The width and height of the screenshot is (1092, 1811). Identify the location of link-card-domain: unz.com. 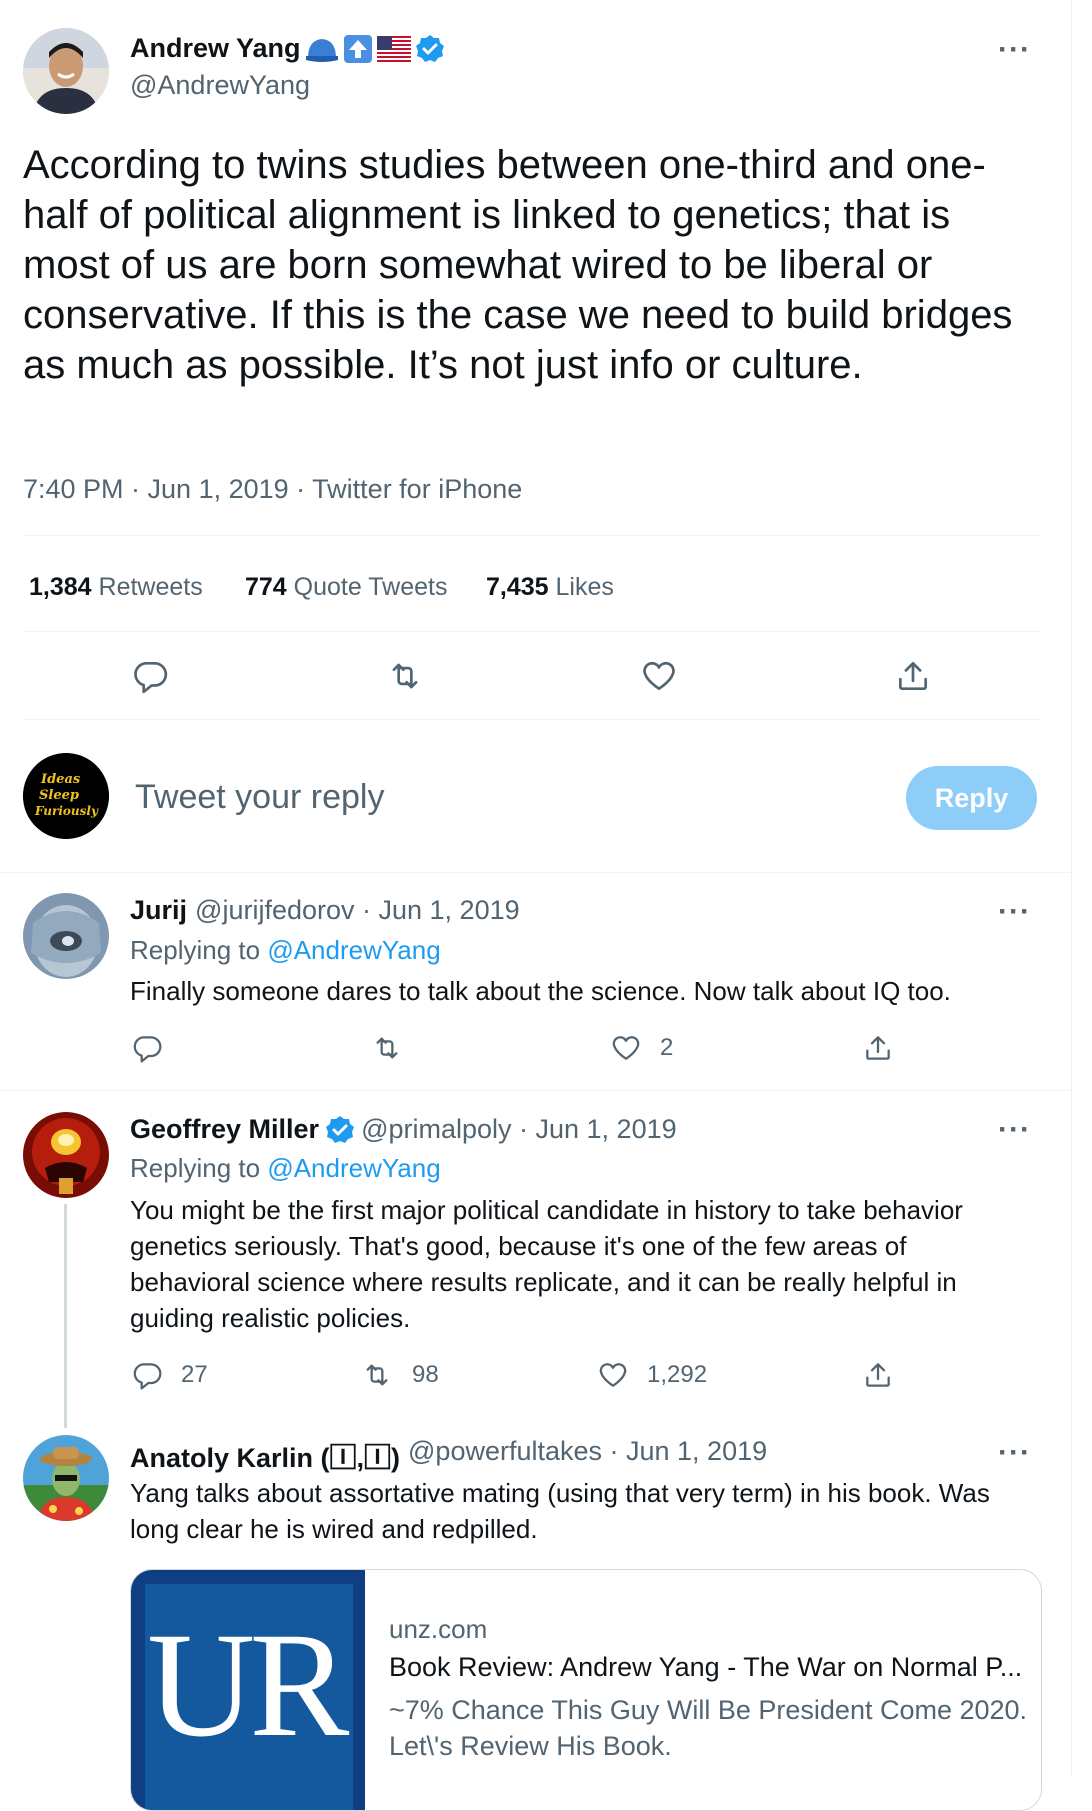
(438, 1629).